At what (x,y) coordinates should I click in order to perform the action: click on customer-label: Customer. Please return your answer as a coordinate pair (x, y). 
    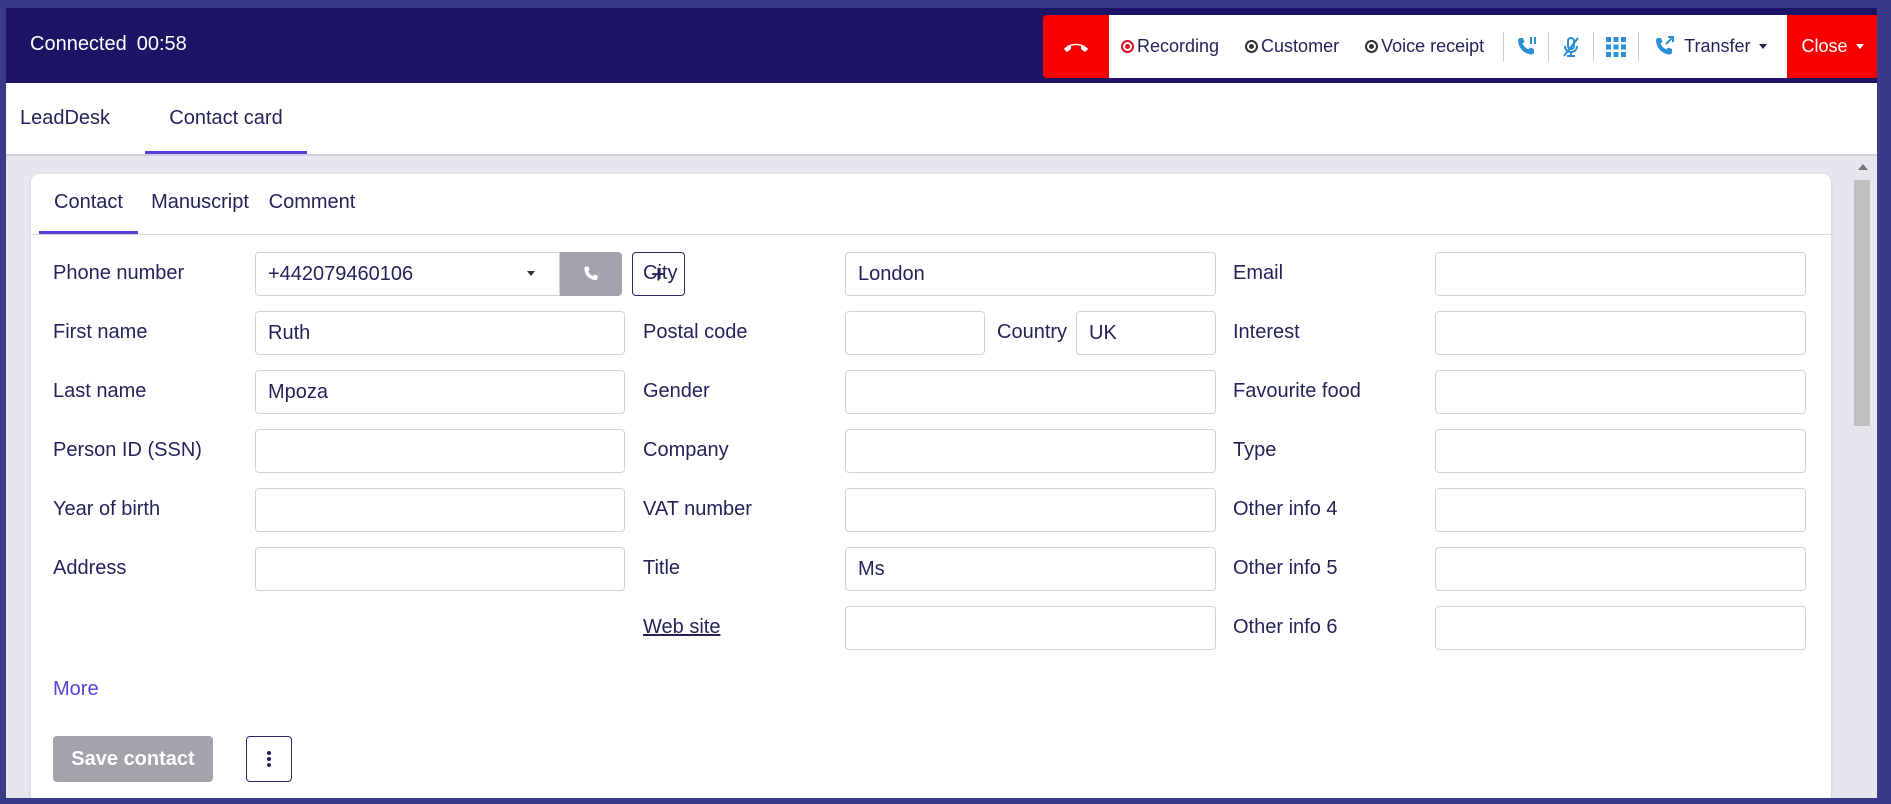
    Looking at the image, I should click on (1300, 46).